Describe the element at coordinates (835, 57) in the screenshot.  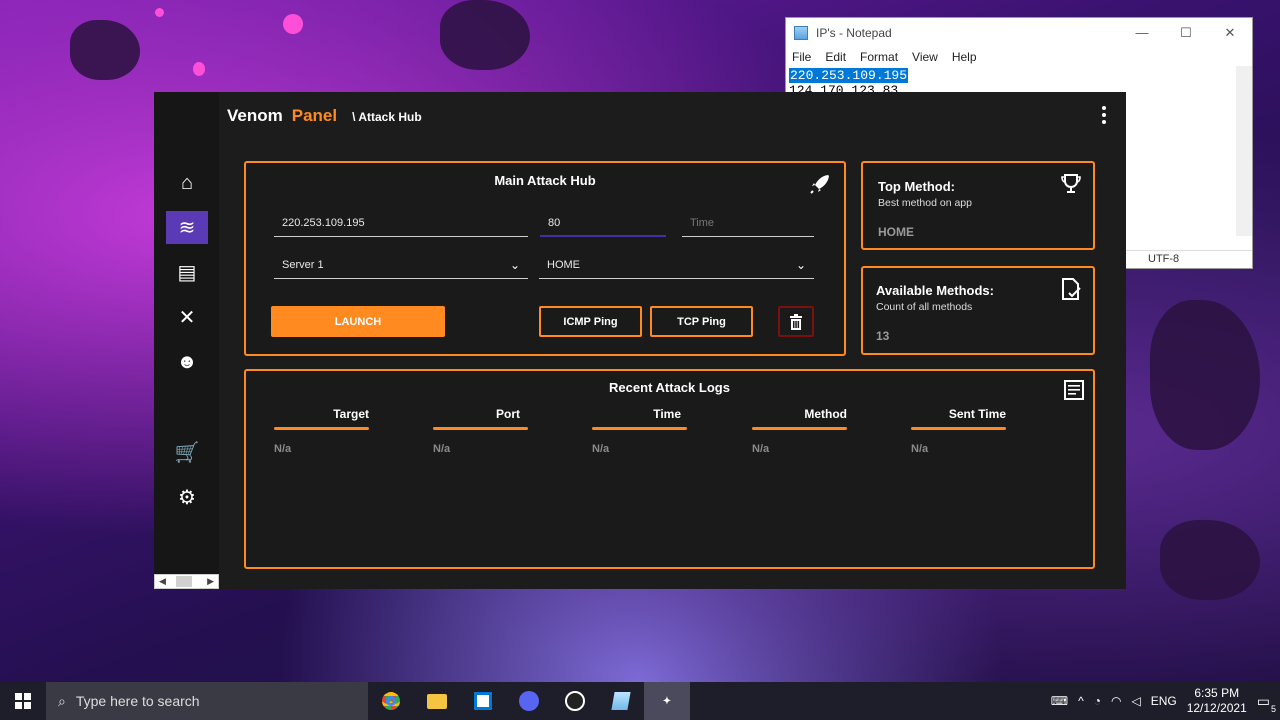
I see `menu-edit: Edit` at that location.